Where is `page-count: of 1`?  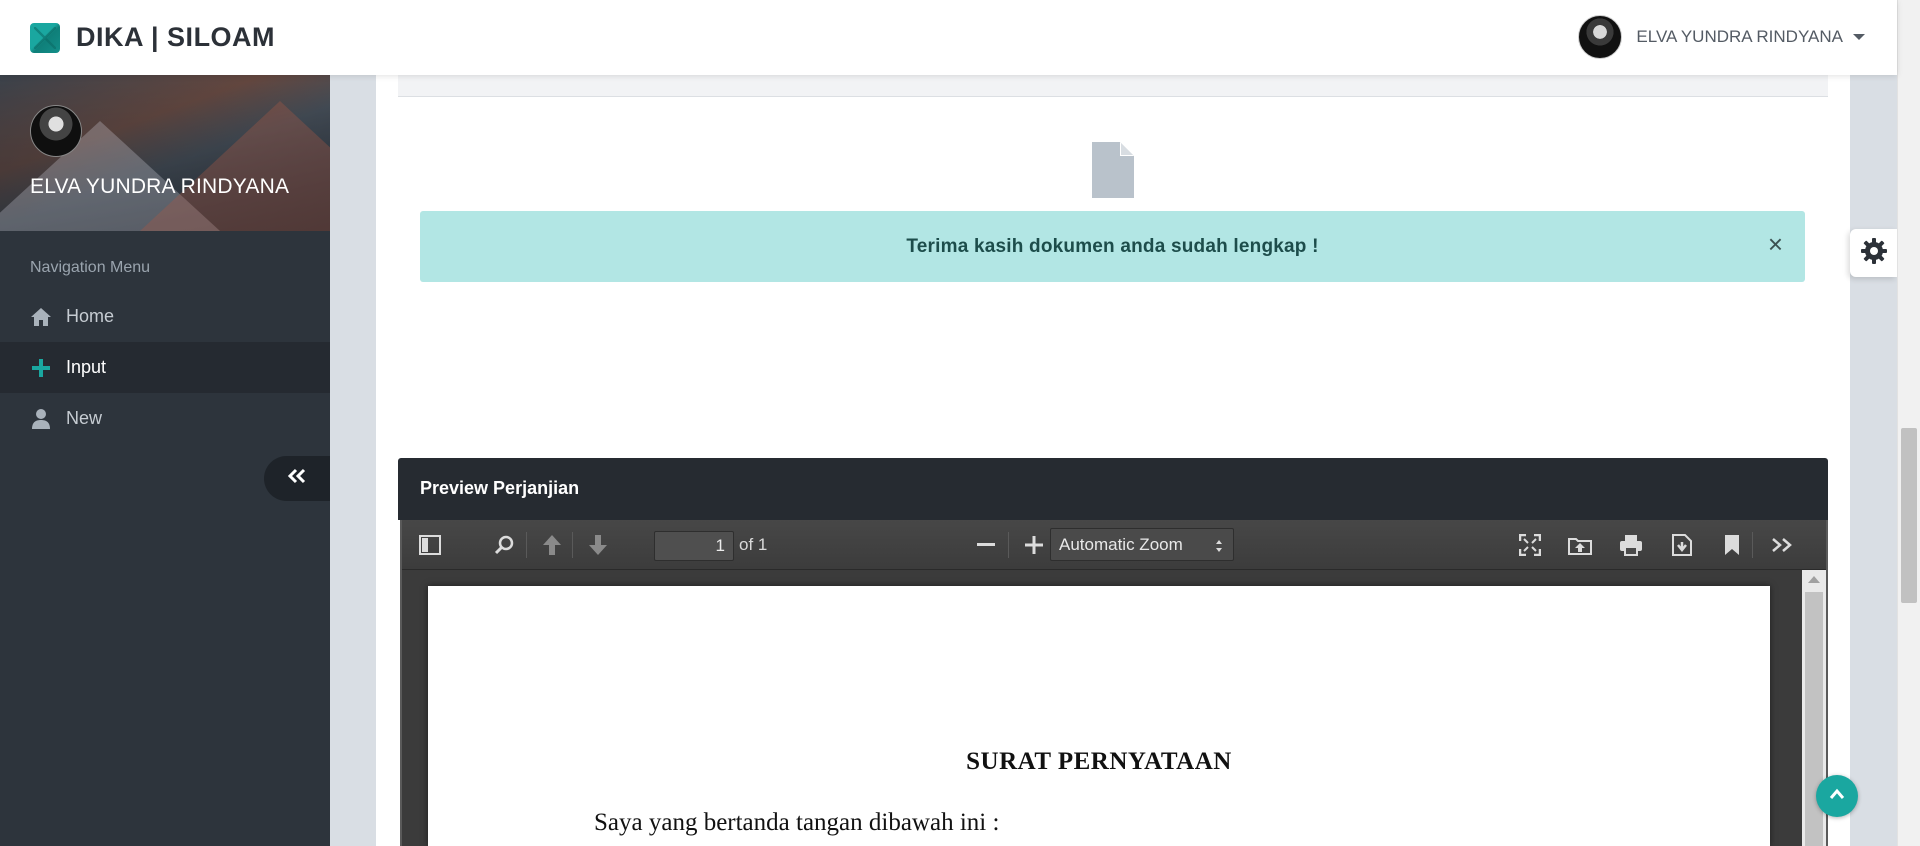
page-count: of 1 is located at coordinates (753, 544).